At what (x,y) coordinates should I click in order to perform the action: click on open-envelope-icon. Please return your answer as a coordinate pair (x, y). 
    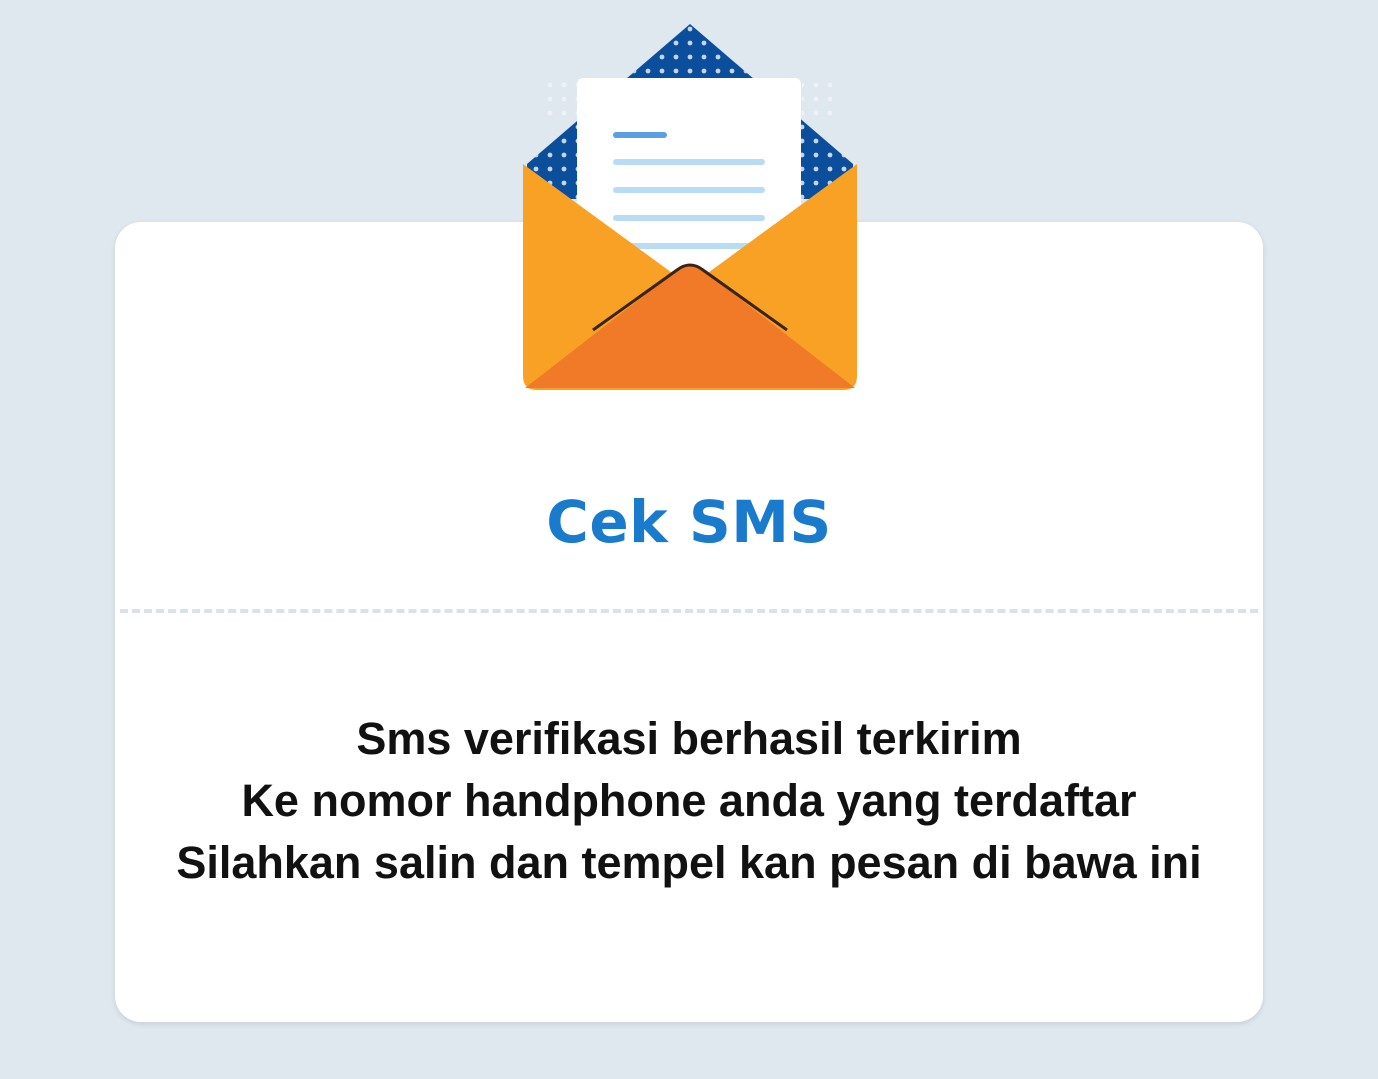
    Looking at the image, I should click on (690, 207).